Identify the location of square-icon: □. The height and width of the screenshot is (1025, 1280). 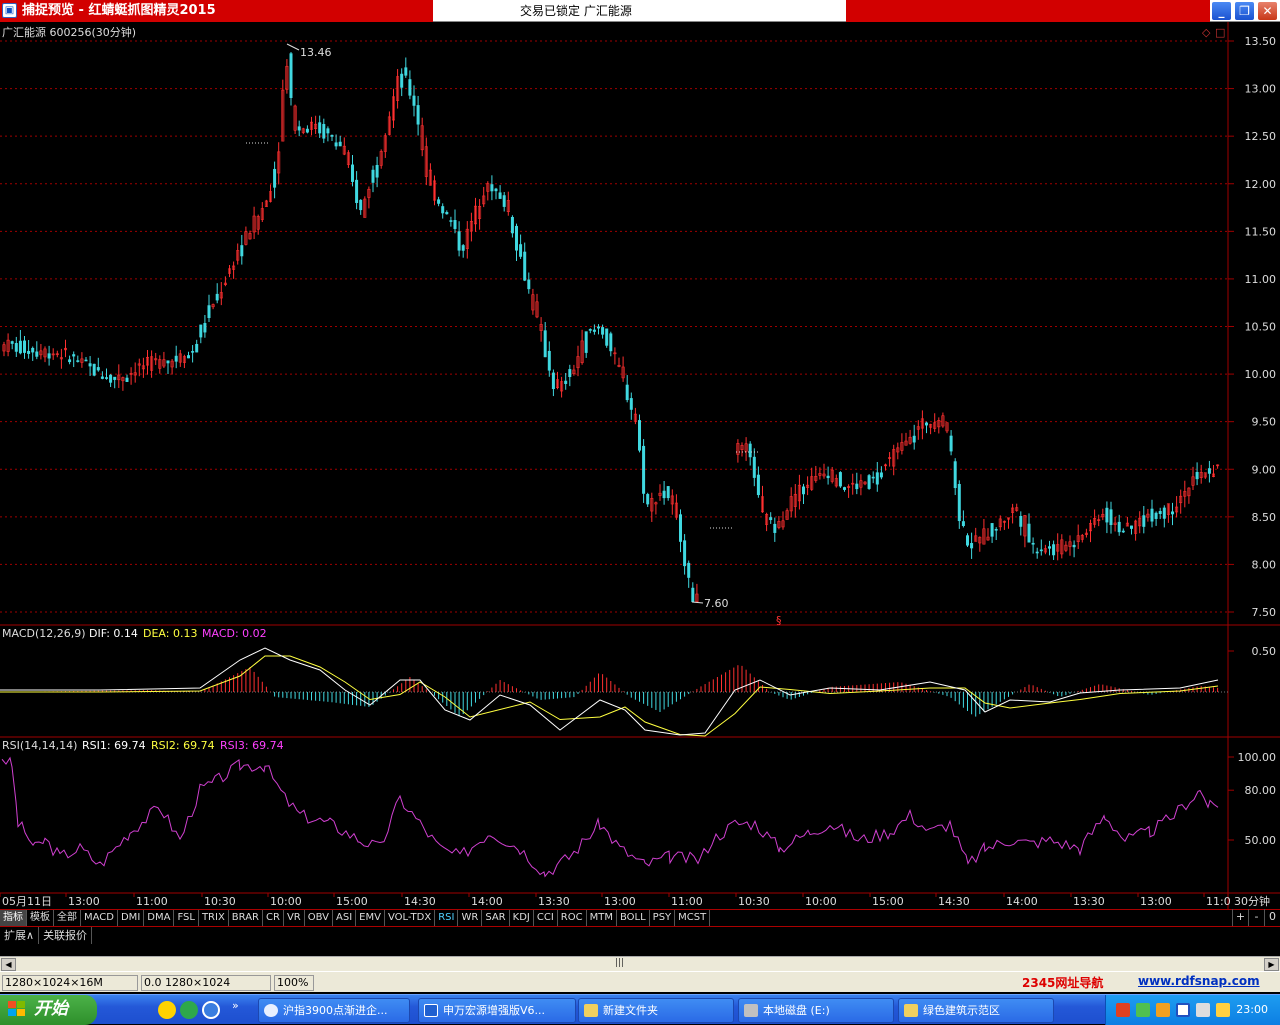
(1220, 32).